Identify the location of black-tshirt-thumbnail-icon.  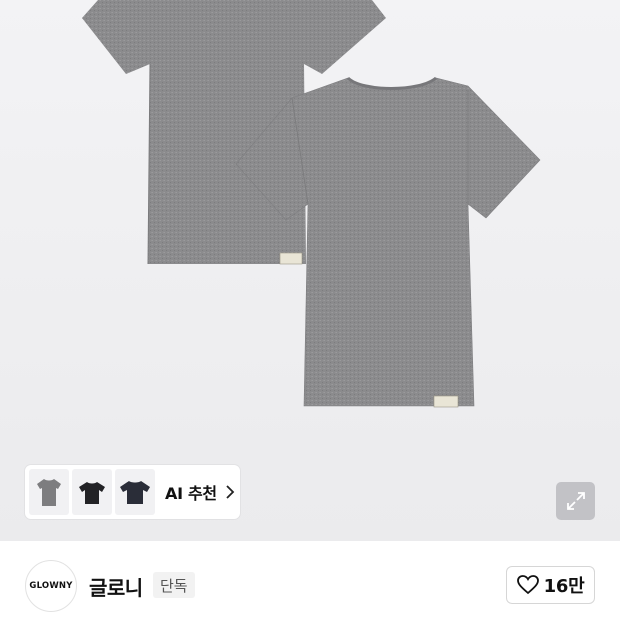
(92, 493).